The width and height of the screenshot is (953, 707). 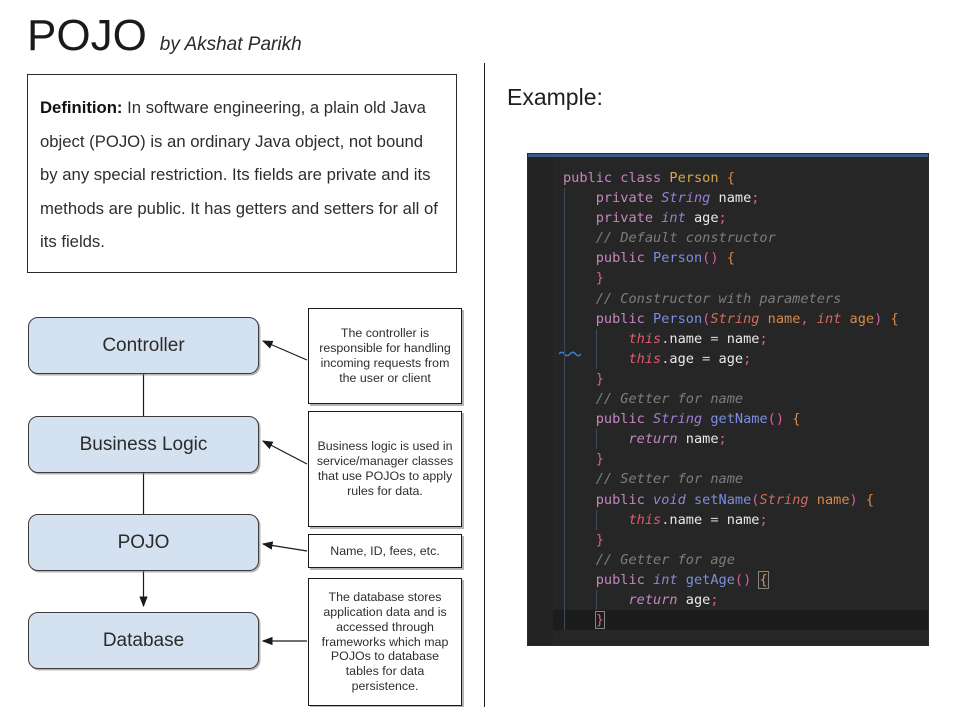 What do you see at coordinates (81, 107) in the screenshot?
I see `definition-label: Definition:` at bounding box center [81, 107].